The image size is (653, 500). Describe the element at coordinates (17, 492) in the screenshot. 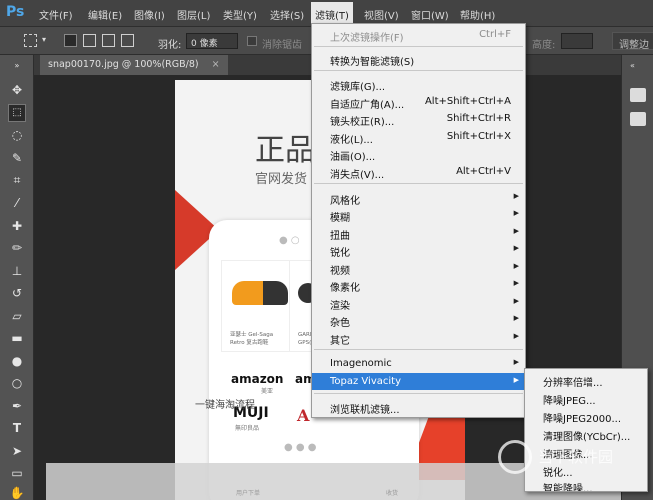

I see `hand-tool-icon: ✋` at that location.